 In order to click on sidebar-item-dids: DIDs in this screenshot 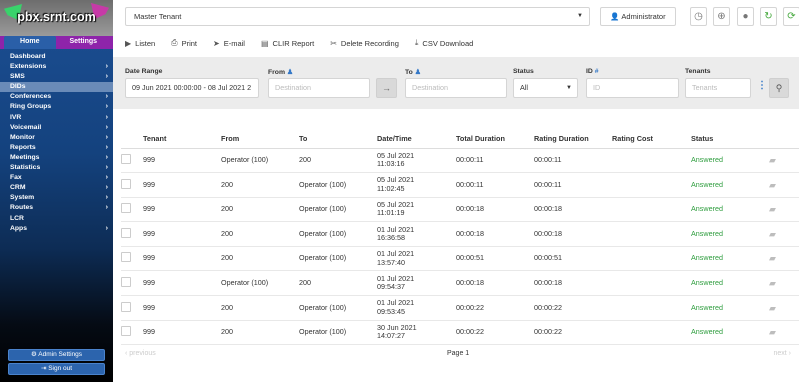, I will do `click(56, 87)`.